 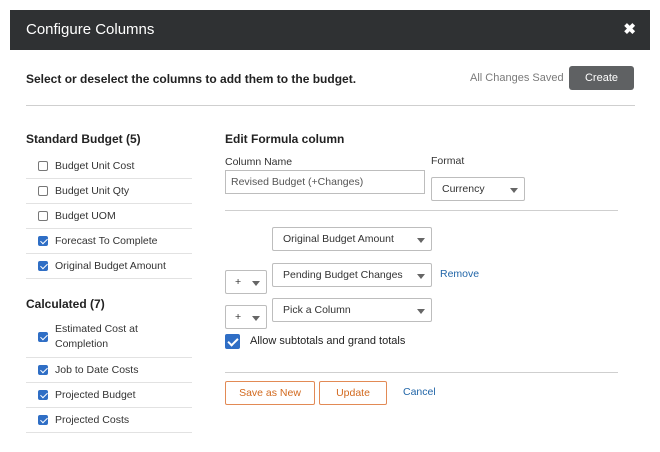 I want to click on format-select: Currency, so click(x=478, y=189).